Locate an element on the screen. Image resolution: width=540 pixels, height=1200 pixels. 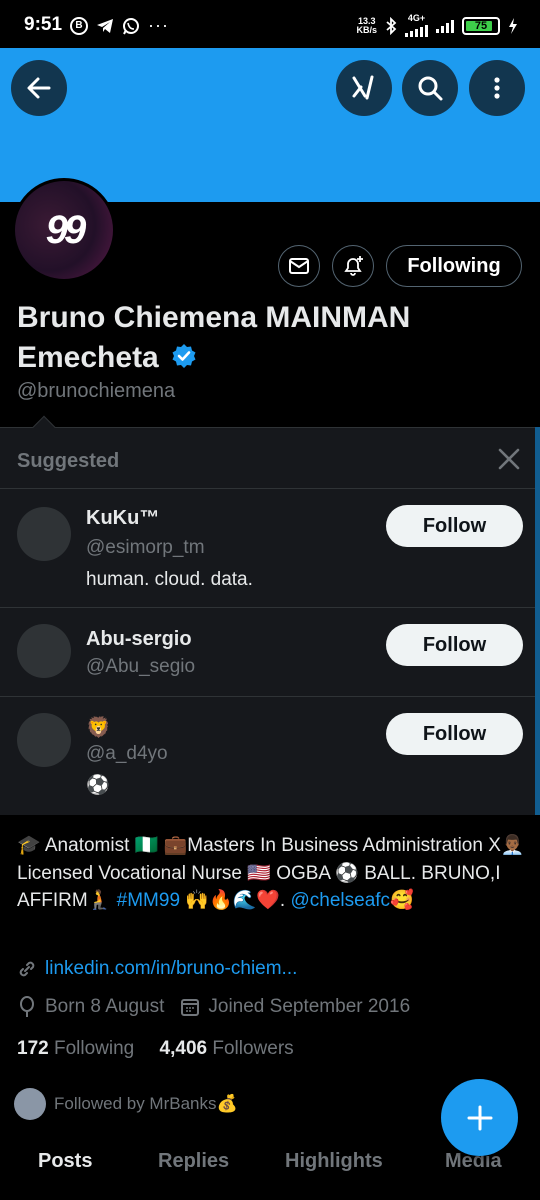
notification-icons: B ··· is located at coordinates (119, 25).